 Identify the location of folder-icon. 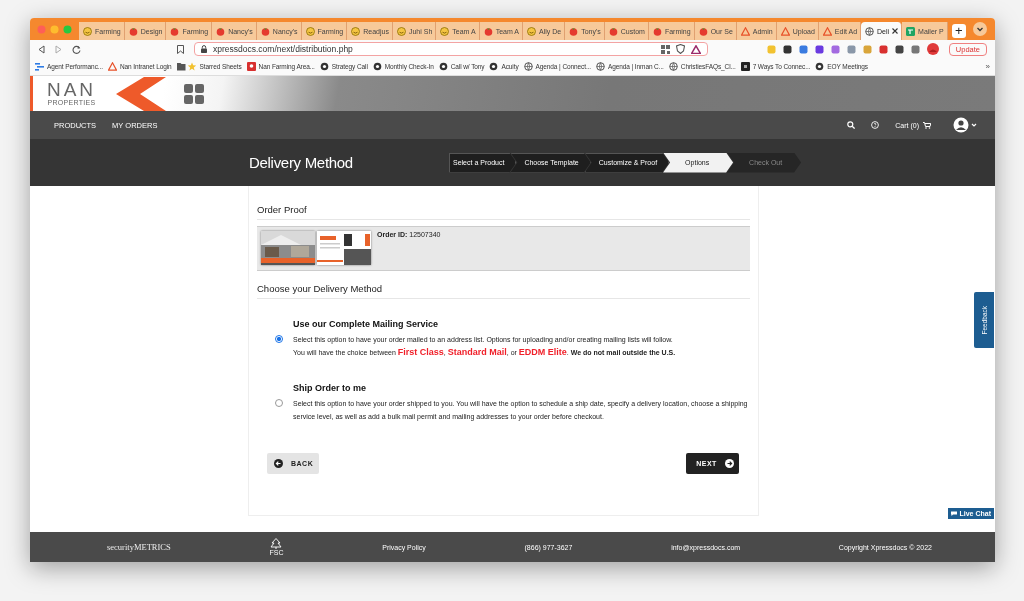
(186, 66).